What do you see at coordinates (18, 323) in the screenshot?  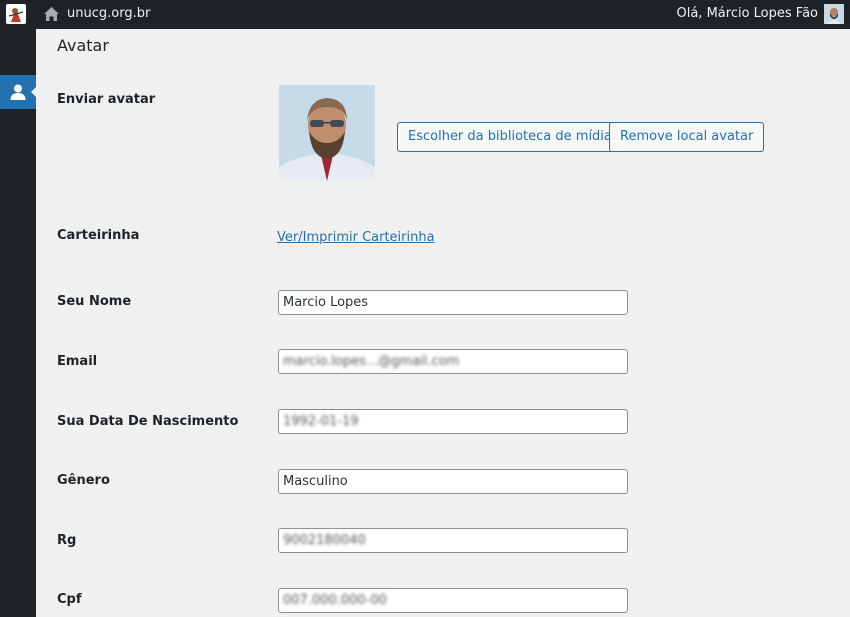 I see `admin-sidebar` at bounding box center [18, 323].